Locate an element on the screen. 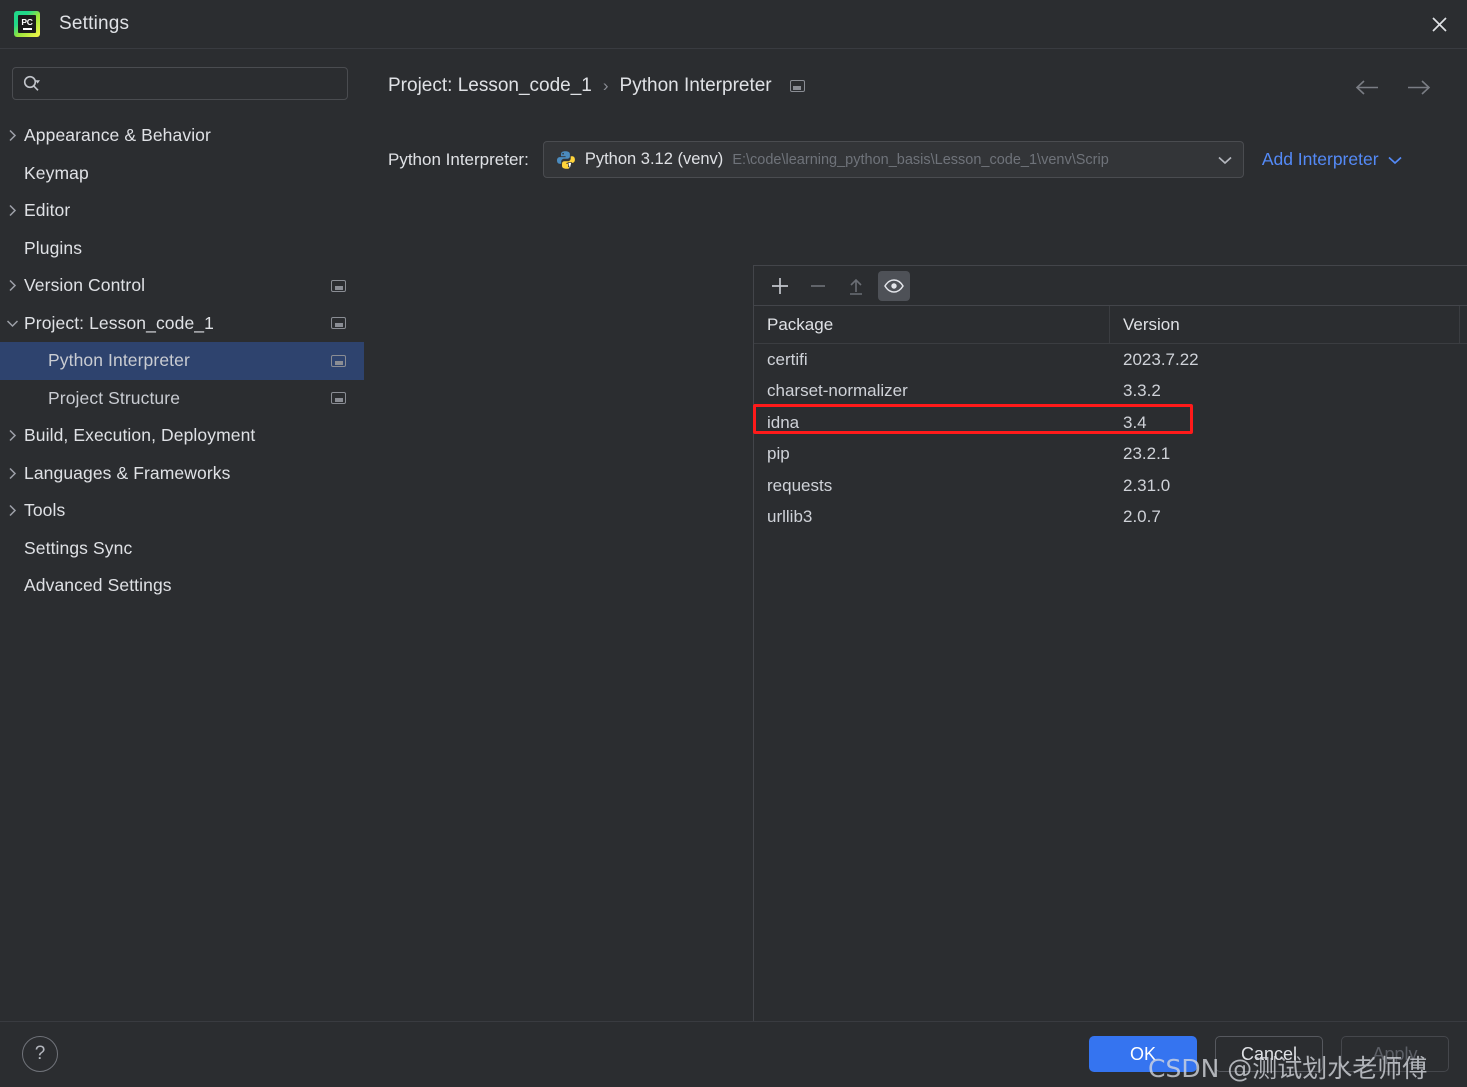 The width and height of the screenshot is (1467, 1087). breadcrumb-current: Python Interpreter is located at coordinates (695, 85).